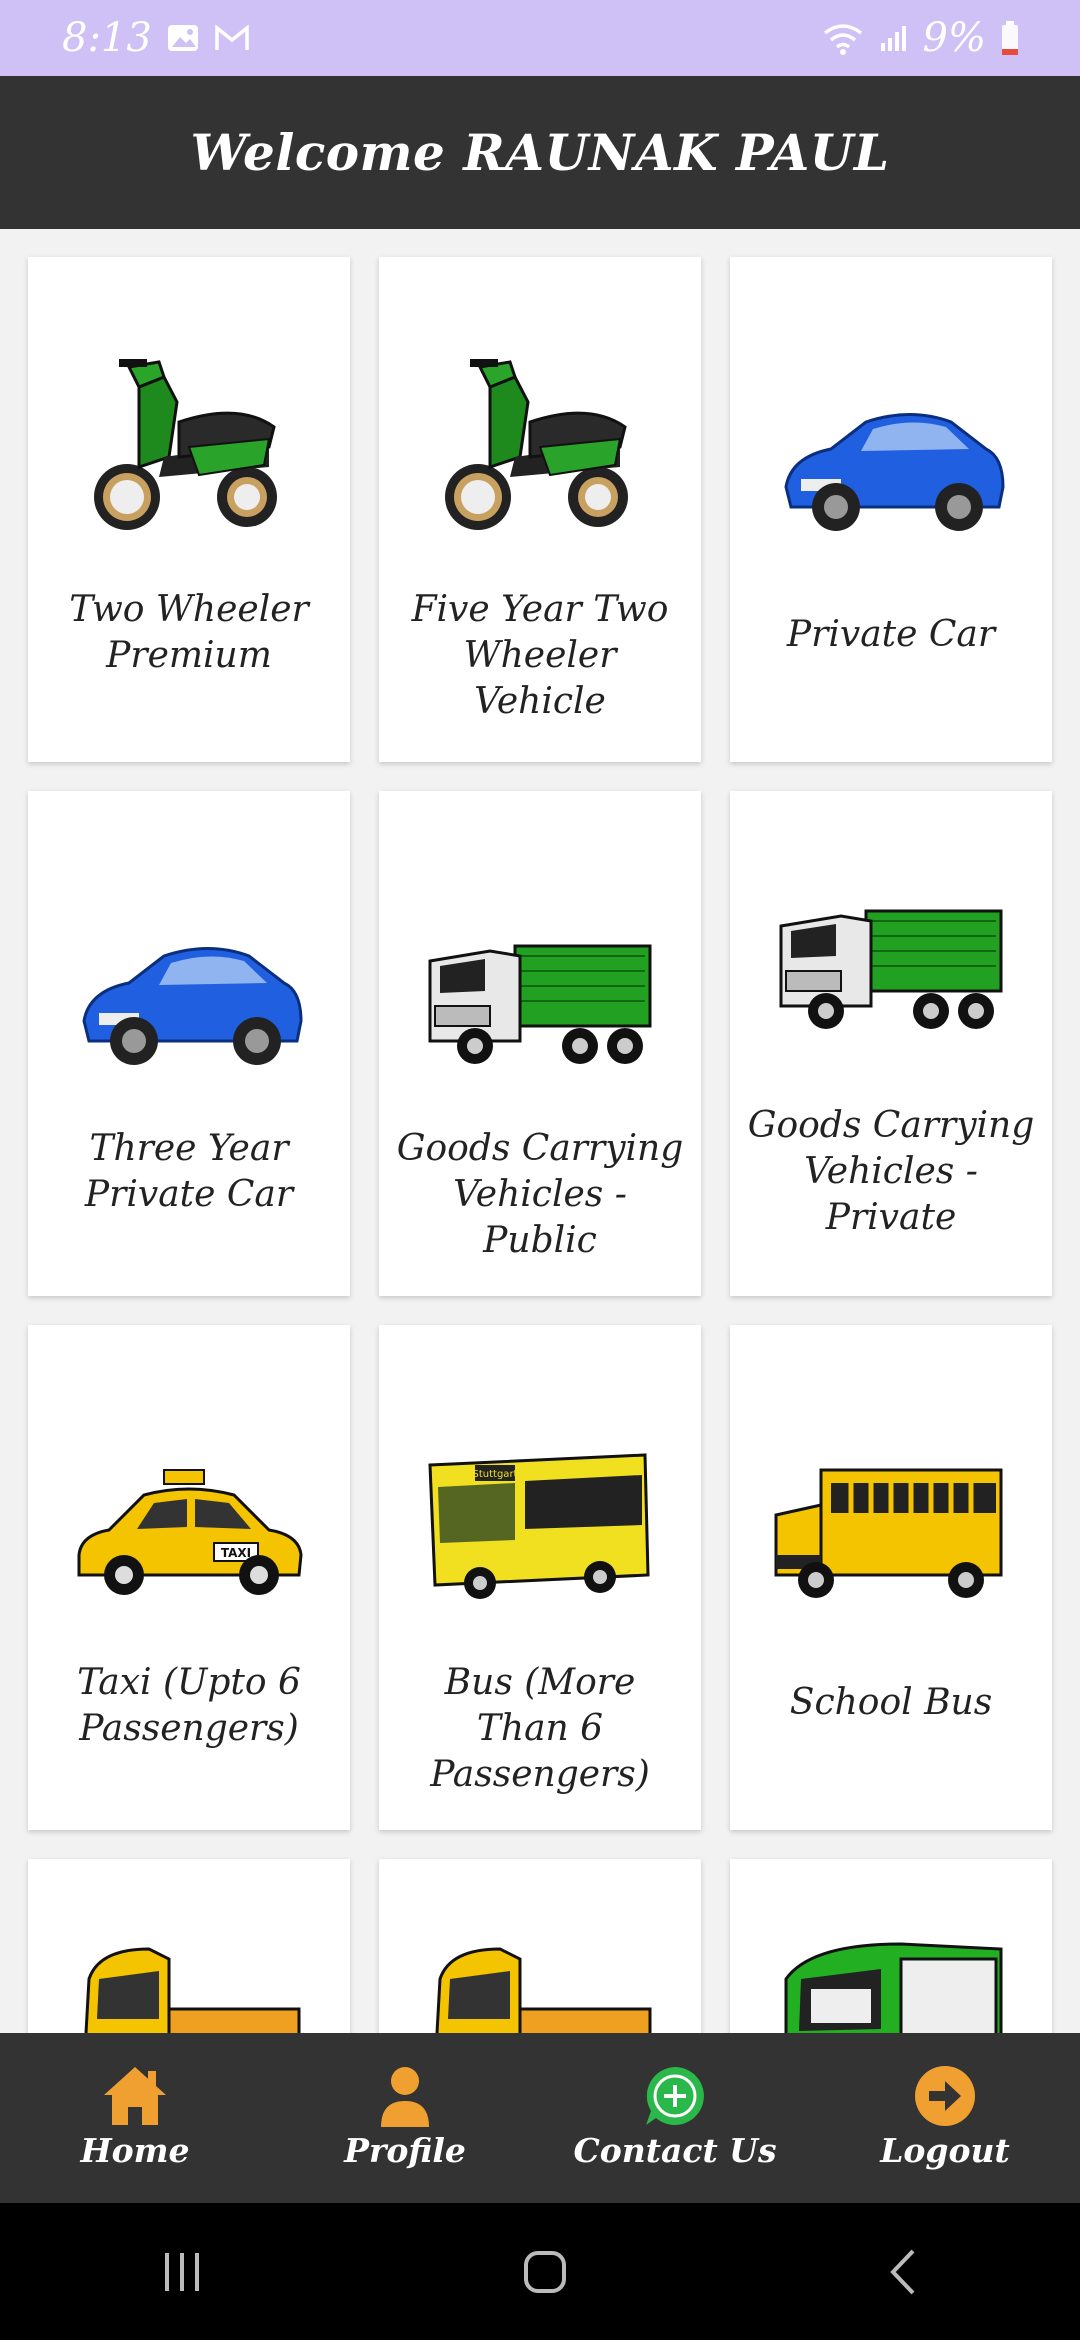 The image size is (1080, 2340). I want to click on home-circle-icon, so click(545, 2272).